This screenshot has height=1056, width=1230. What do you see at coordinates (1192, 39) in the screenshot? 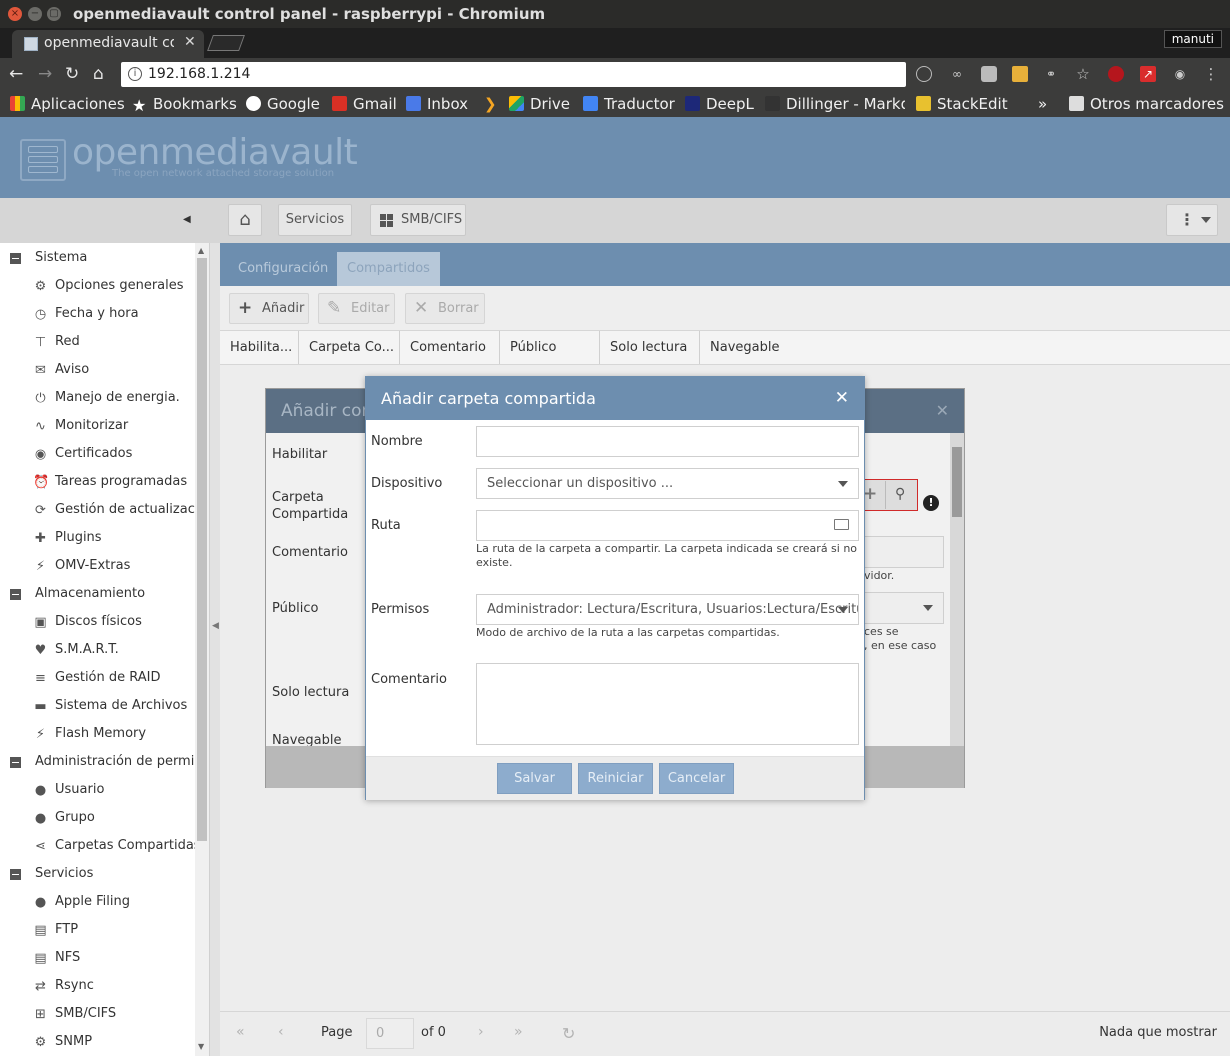
I see `profile-button: manuti` at bounding box center [1192, 39].